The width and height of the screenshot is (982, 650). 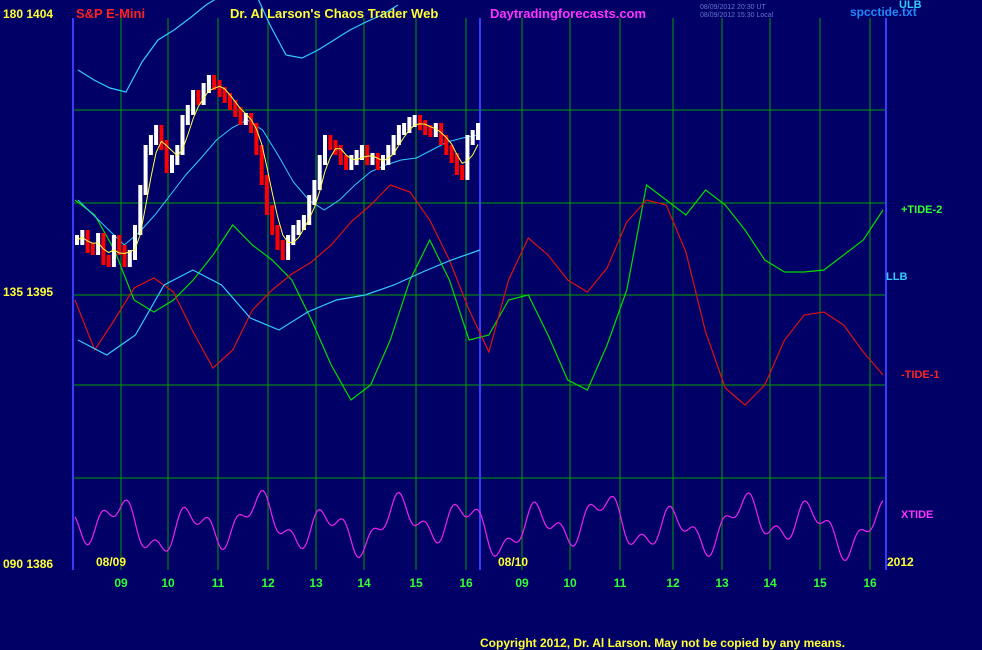 I want to click on site-label: Daytradingforecasts.com, so click(x=568, y=13).